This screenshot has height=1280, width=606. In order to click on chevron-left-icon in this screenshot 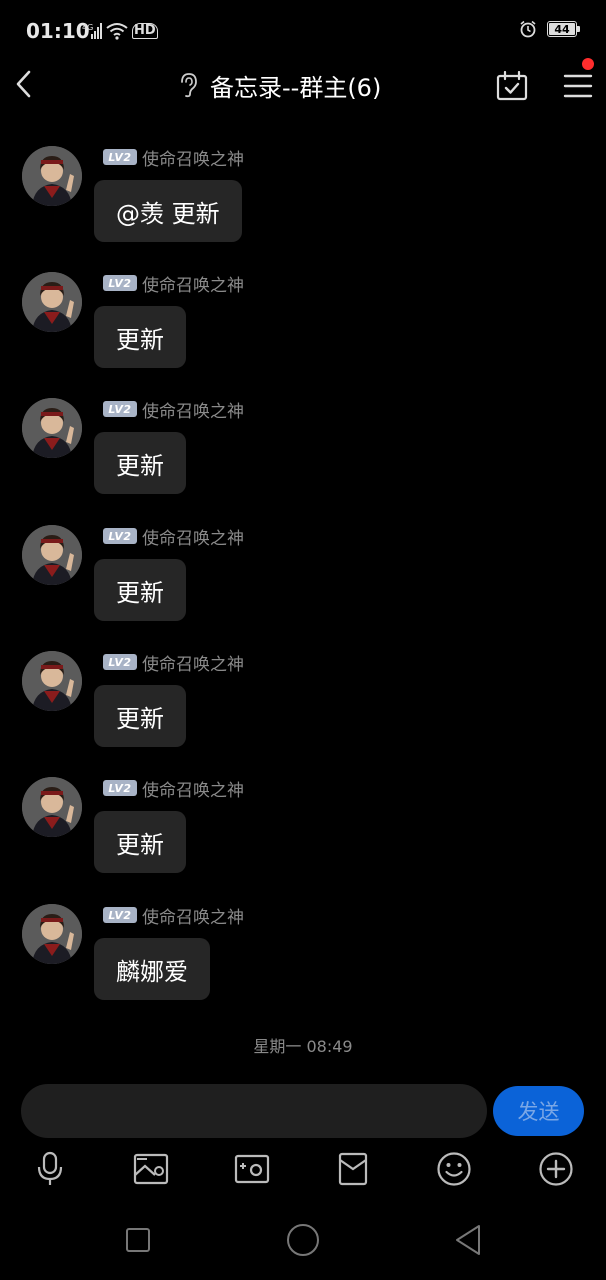, I will do `click(23, 84)`.